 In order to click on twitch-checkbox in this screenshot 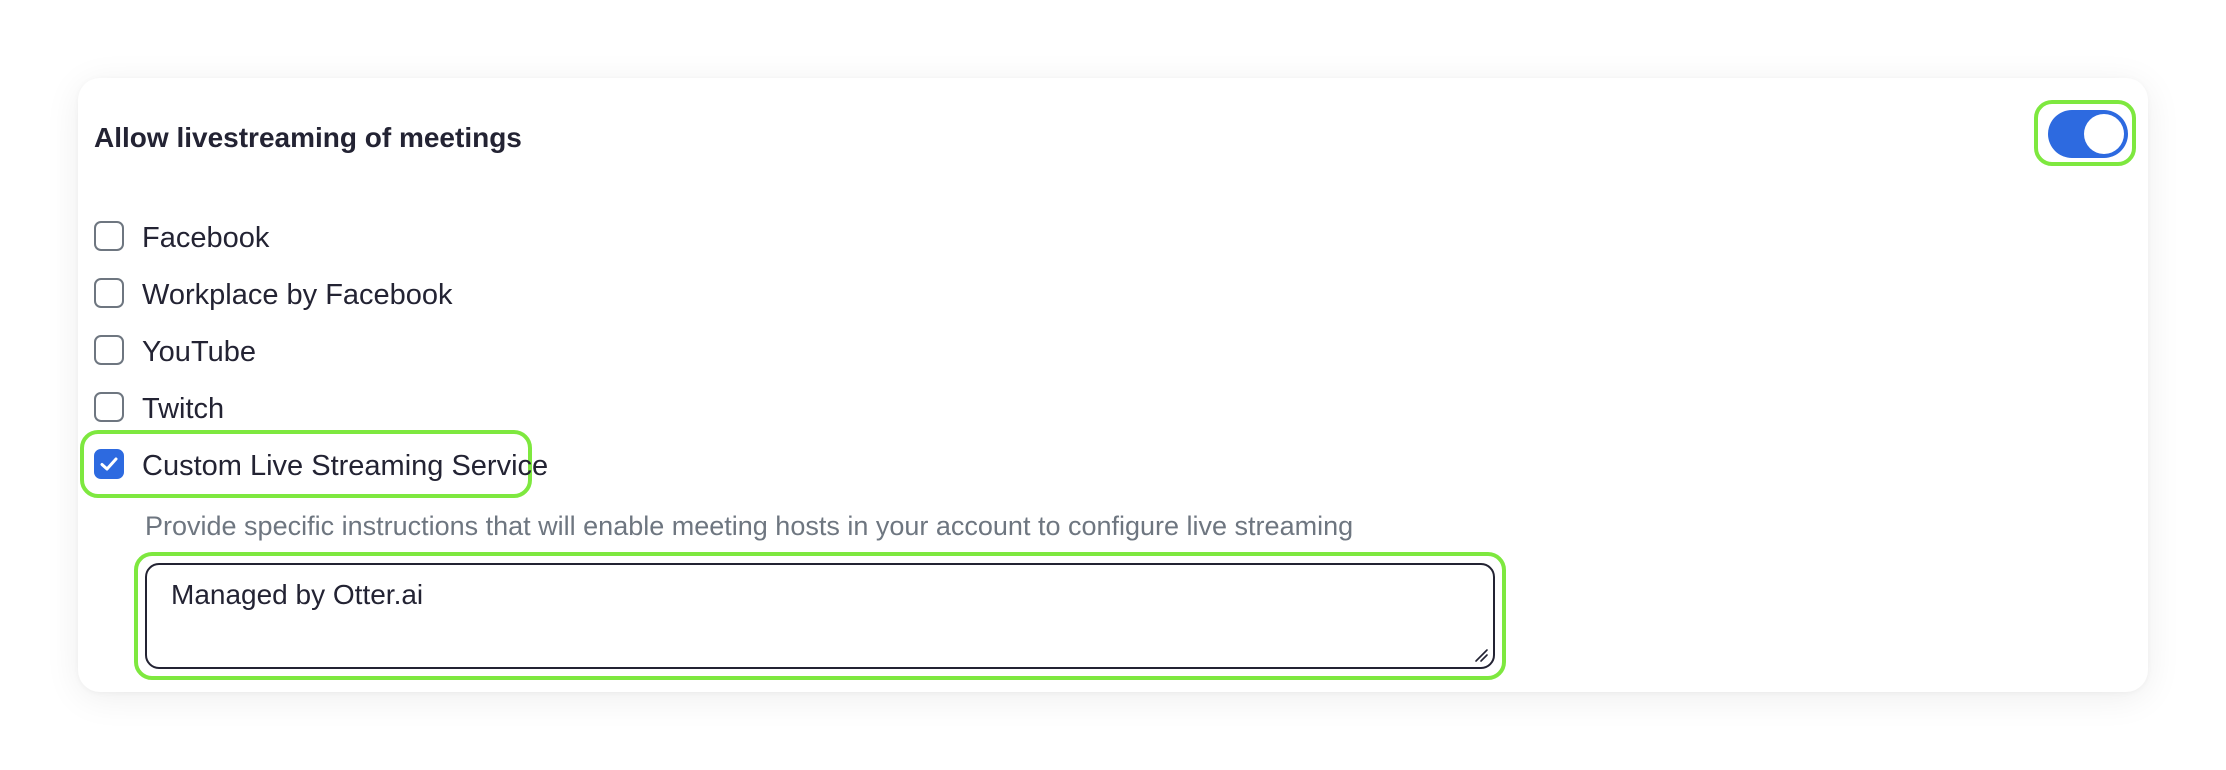, I will do `click(109, 407)`.